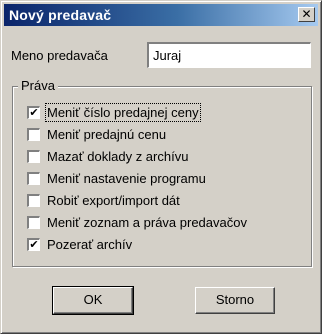 The height and width of the screenshot is (334, 322). What do you see at coordinates (38, 85) in the screenshot?
I see `rights-legend: Práva` at bounding box center [38, 85].